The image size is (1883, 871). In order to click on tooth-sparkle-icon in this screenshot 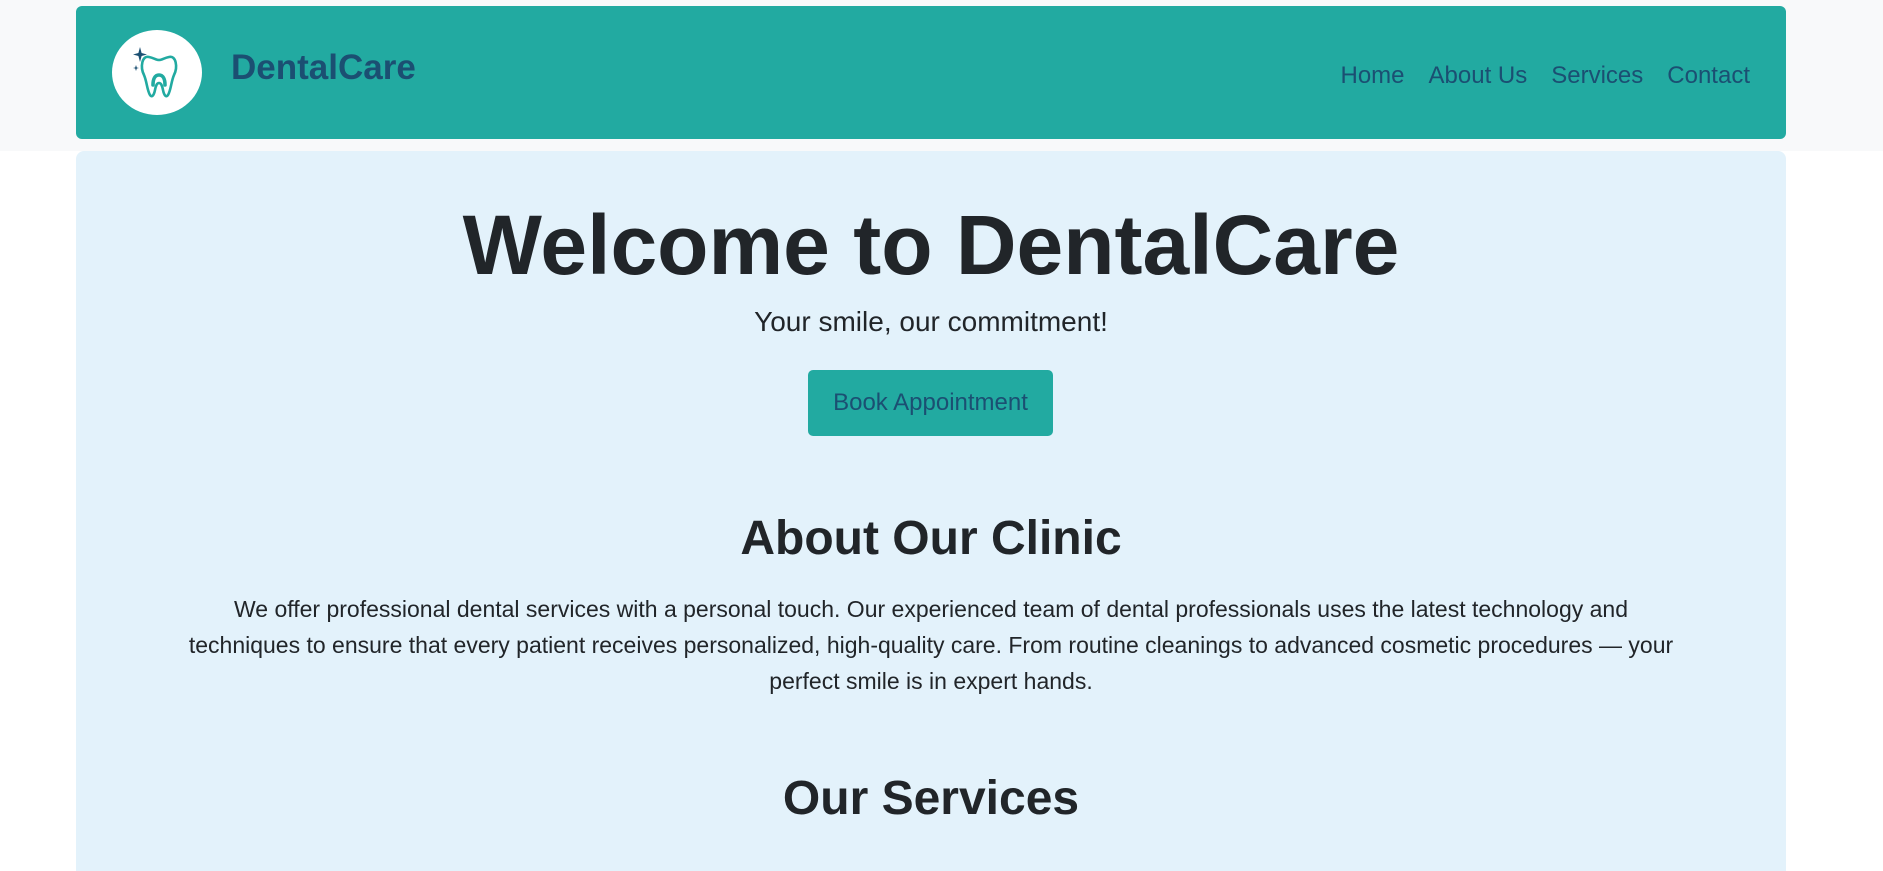, I will do `click(155, 71)`.